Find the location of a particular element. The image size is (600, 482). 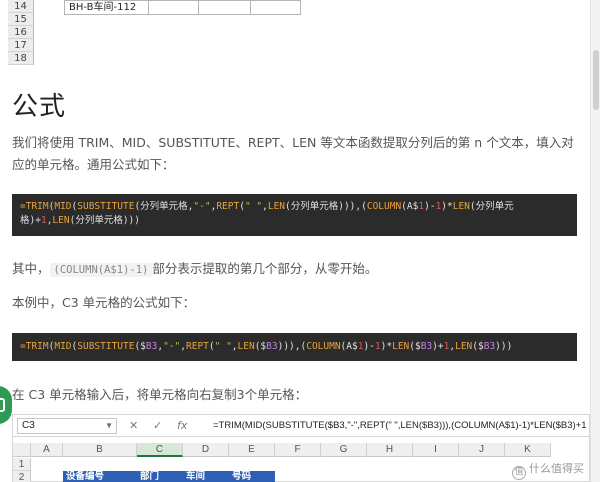

row-header-16: 16 is located at coordinates (21, 32).